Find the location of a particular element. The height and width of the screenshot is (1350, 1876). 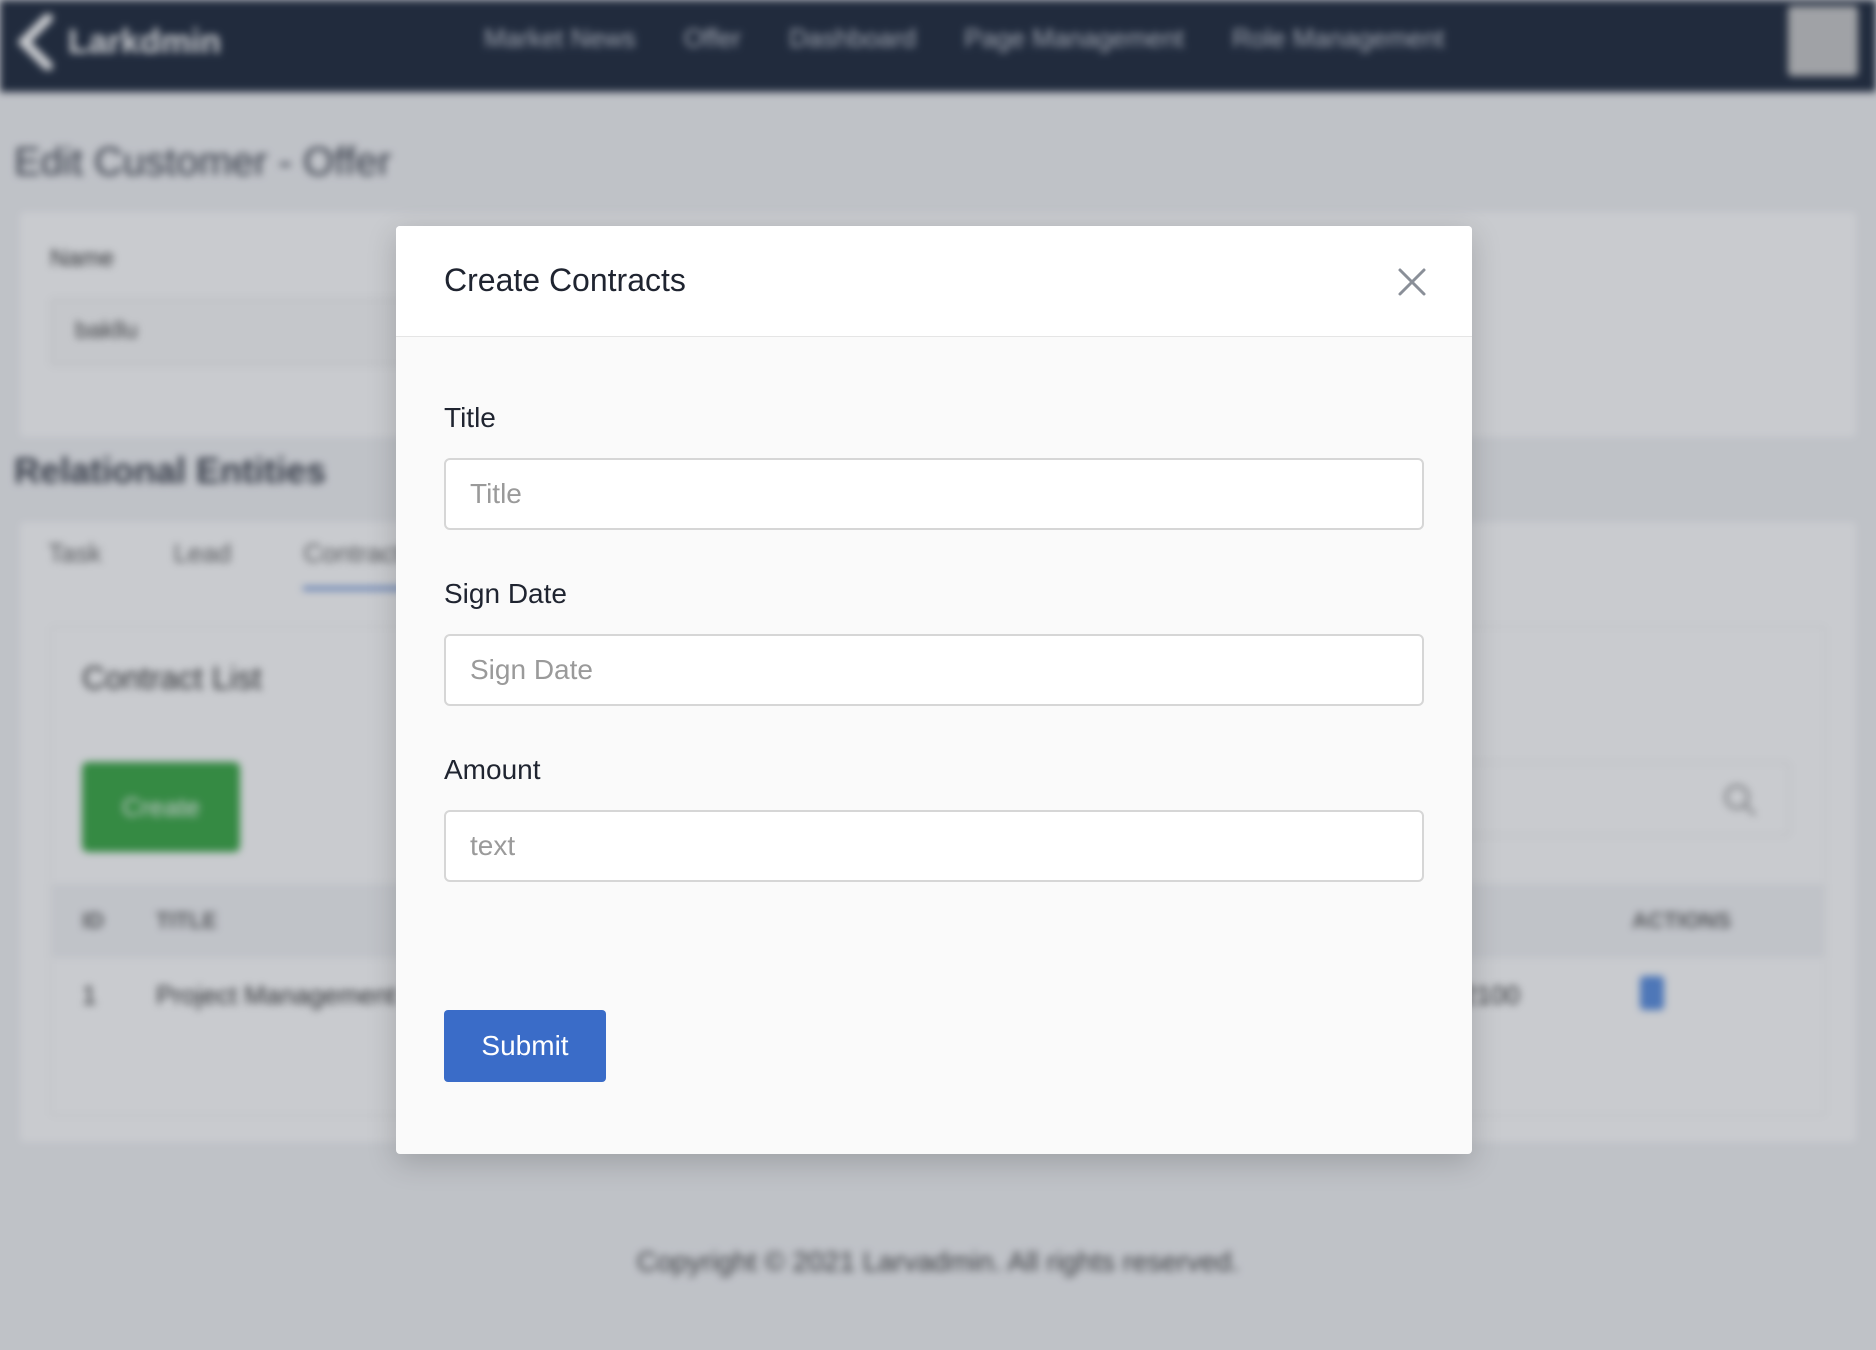

title-label: Title is located at coordinates (470, 417).